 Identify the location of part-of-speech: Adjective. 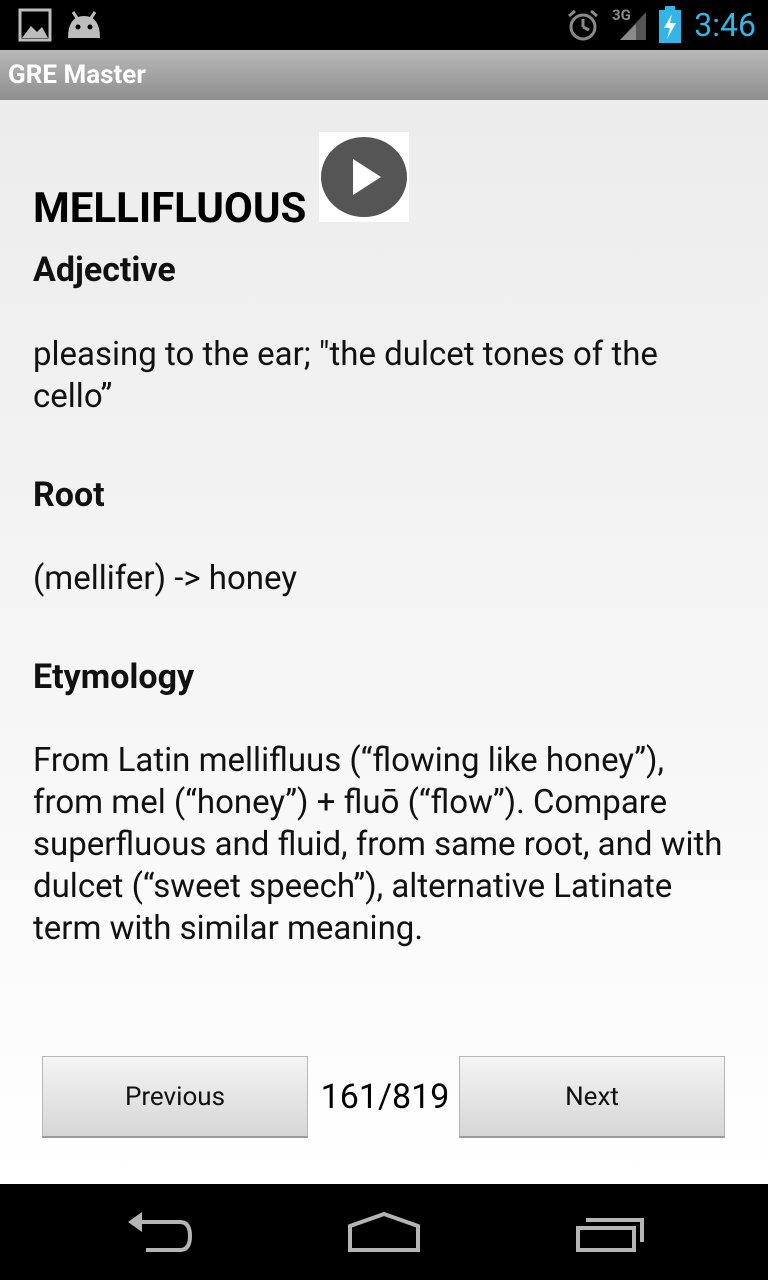
(104, 270).